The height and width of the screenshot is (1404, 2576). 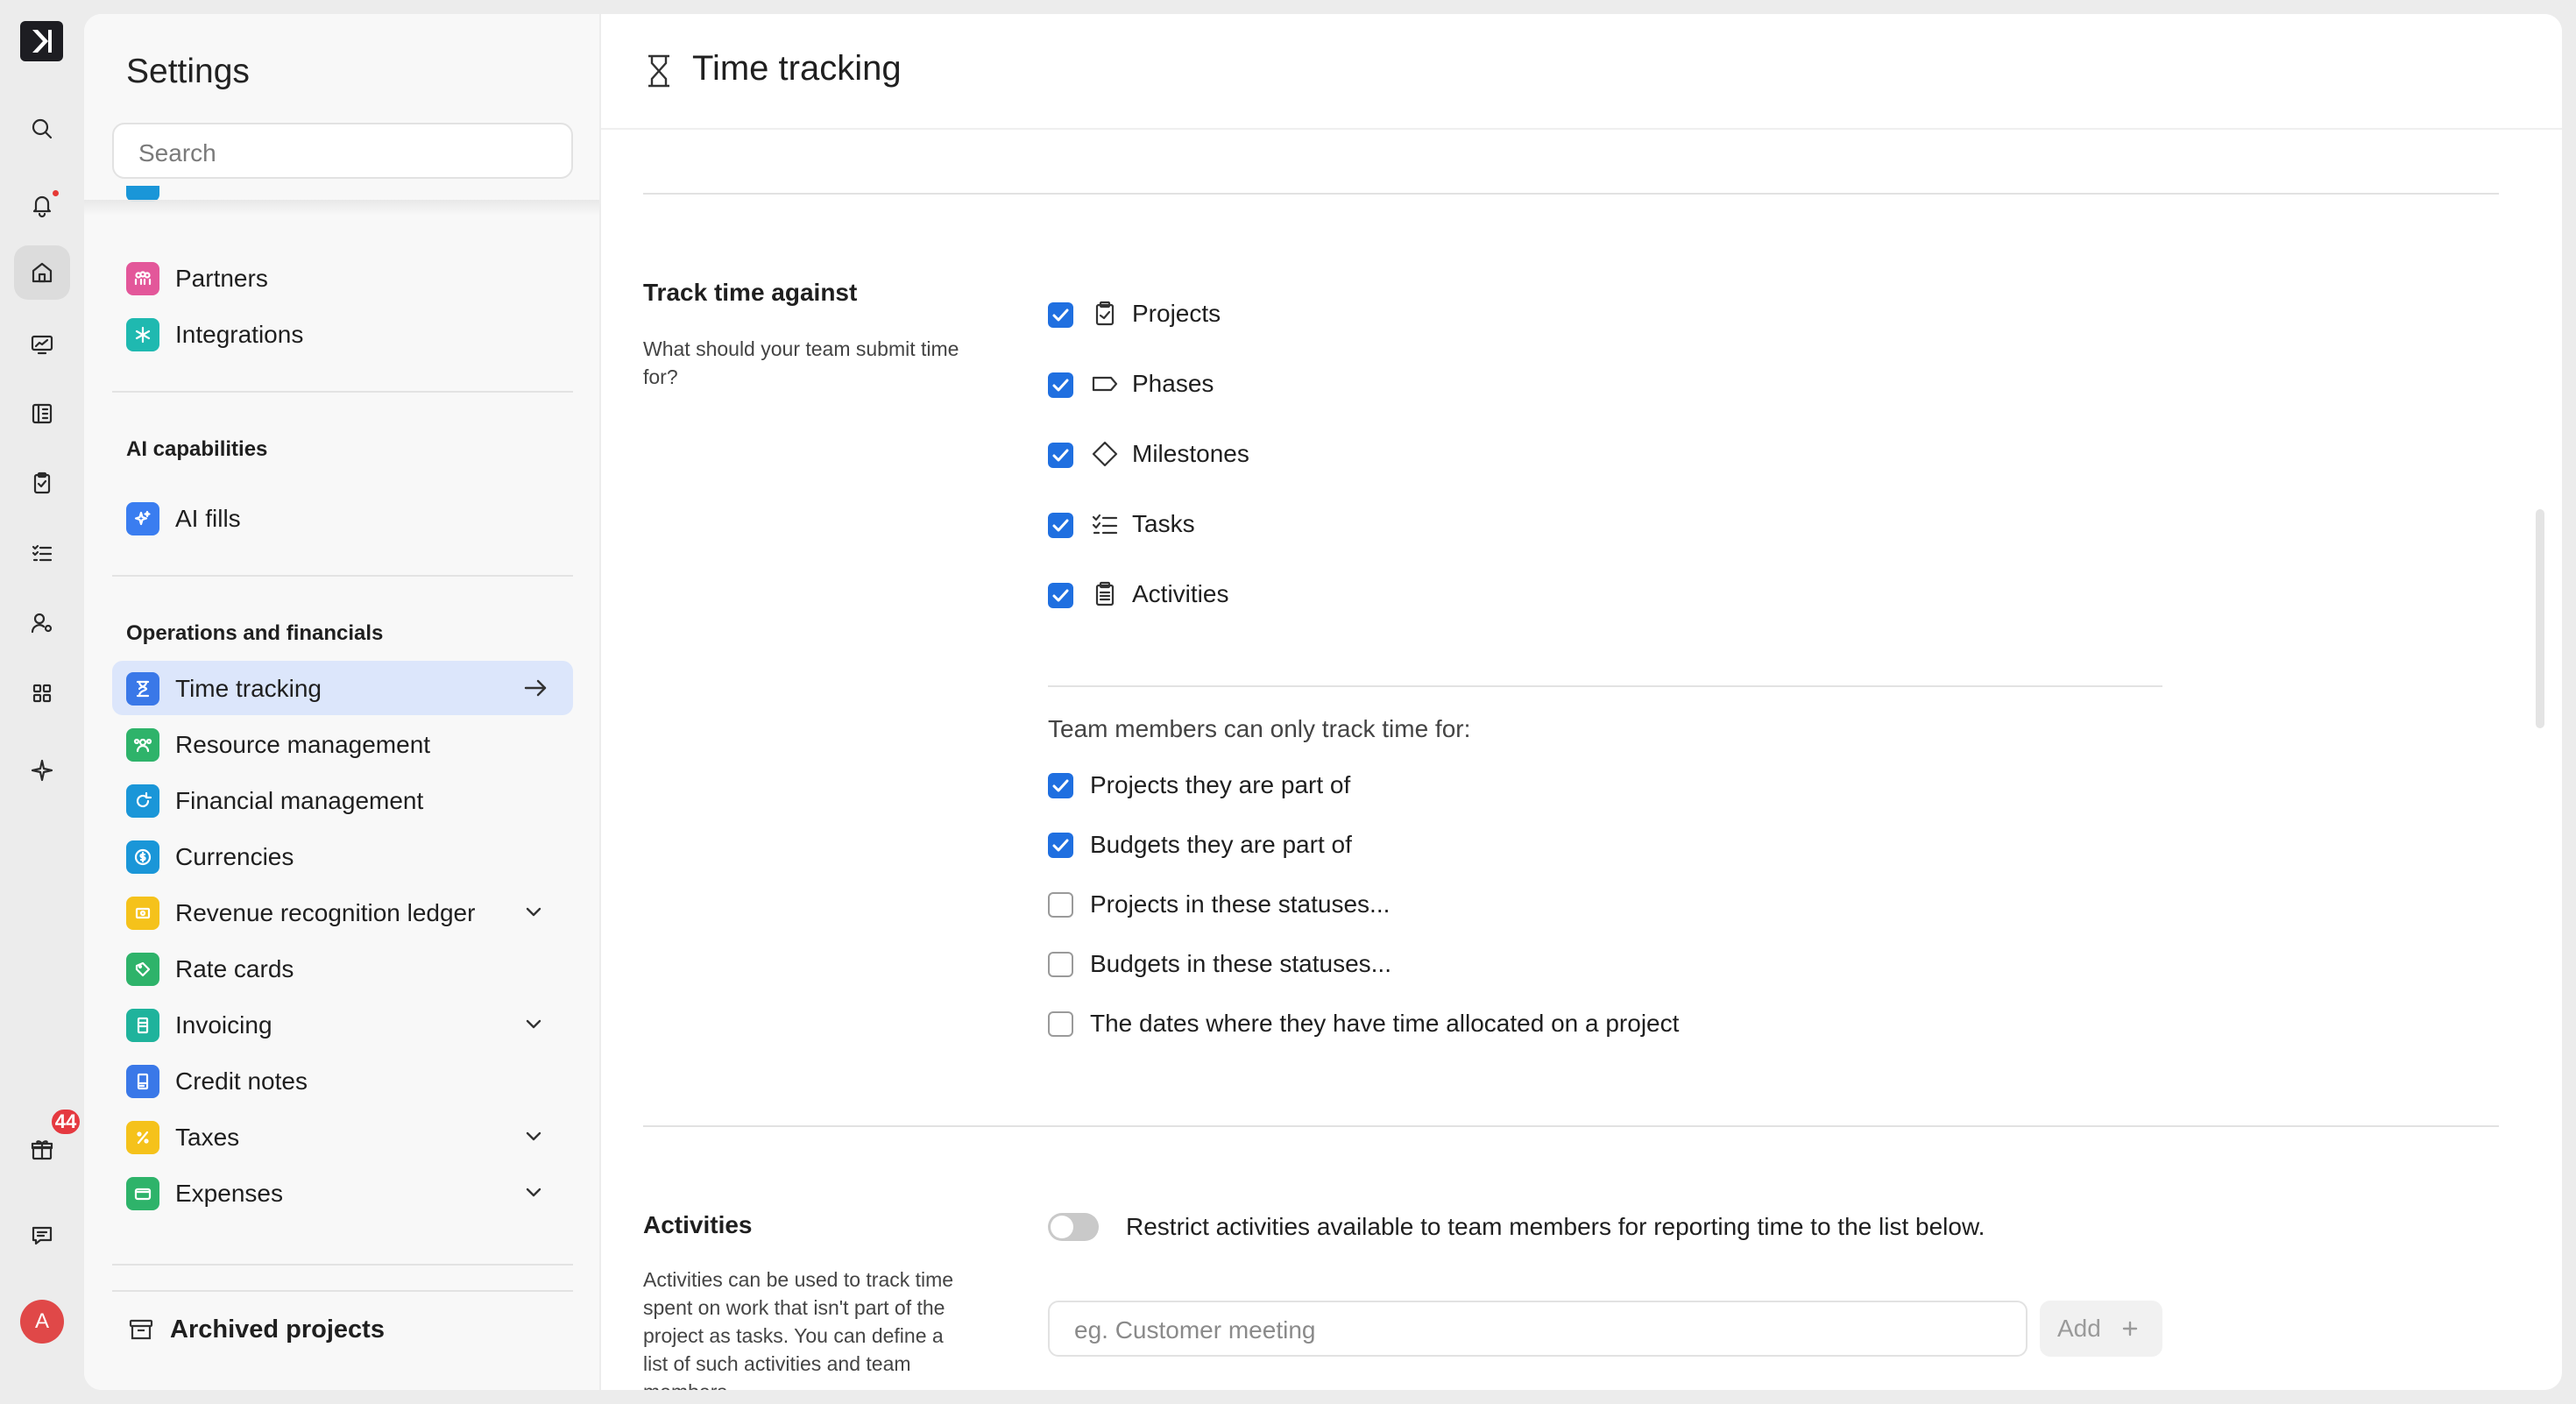 I want to click on section-operations-financials: Operations and financials, so click(x=255, y=633).